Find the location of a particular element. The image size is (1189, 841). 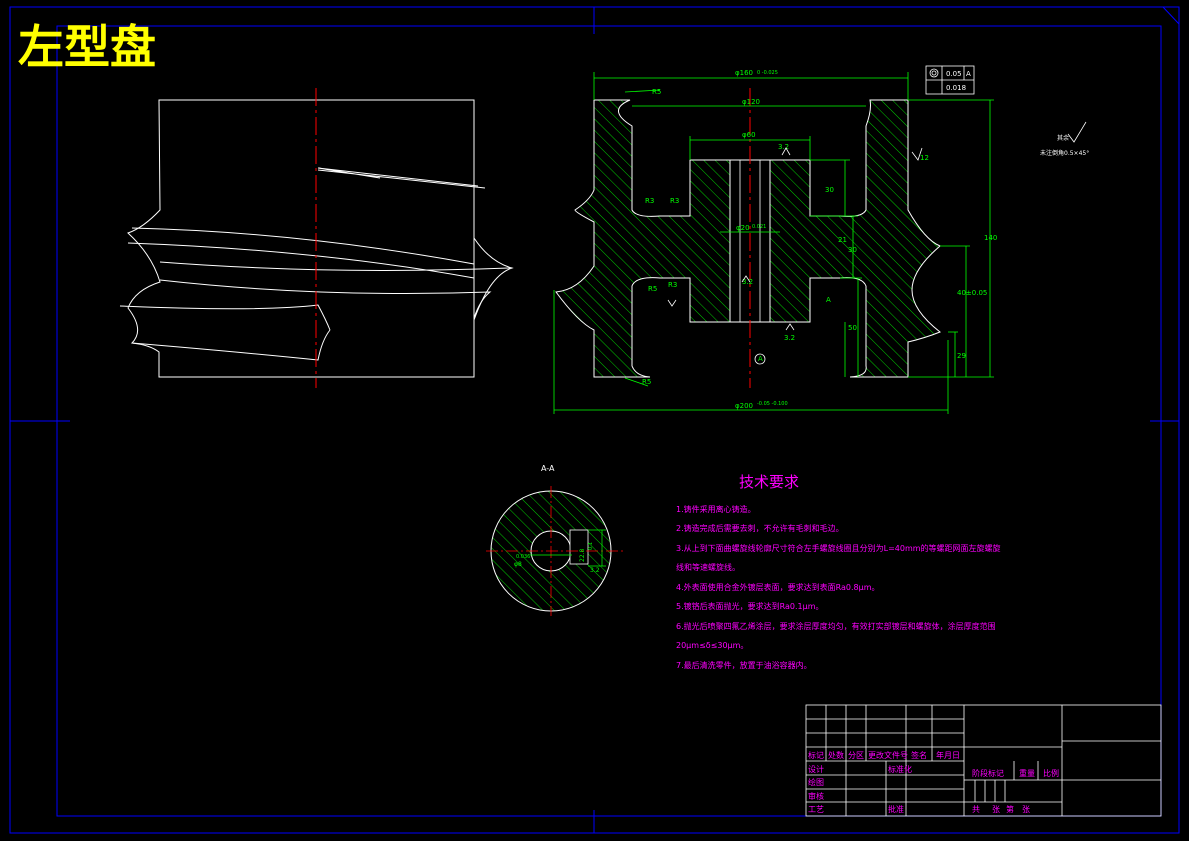

tech-line-1: 1.铸件采用离心铸造。 is located at coordinates (716, 509).